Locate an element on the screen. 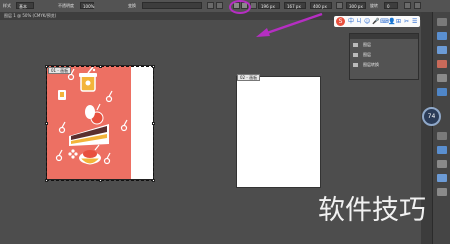 The image size is (450, 244). panel-item-3: 图层转换 is located at coordinates (384, 65).